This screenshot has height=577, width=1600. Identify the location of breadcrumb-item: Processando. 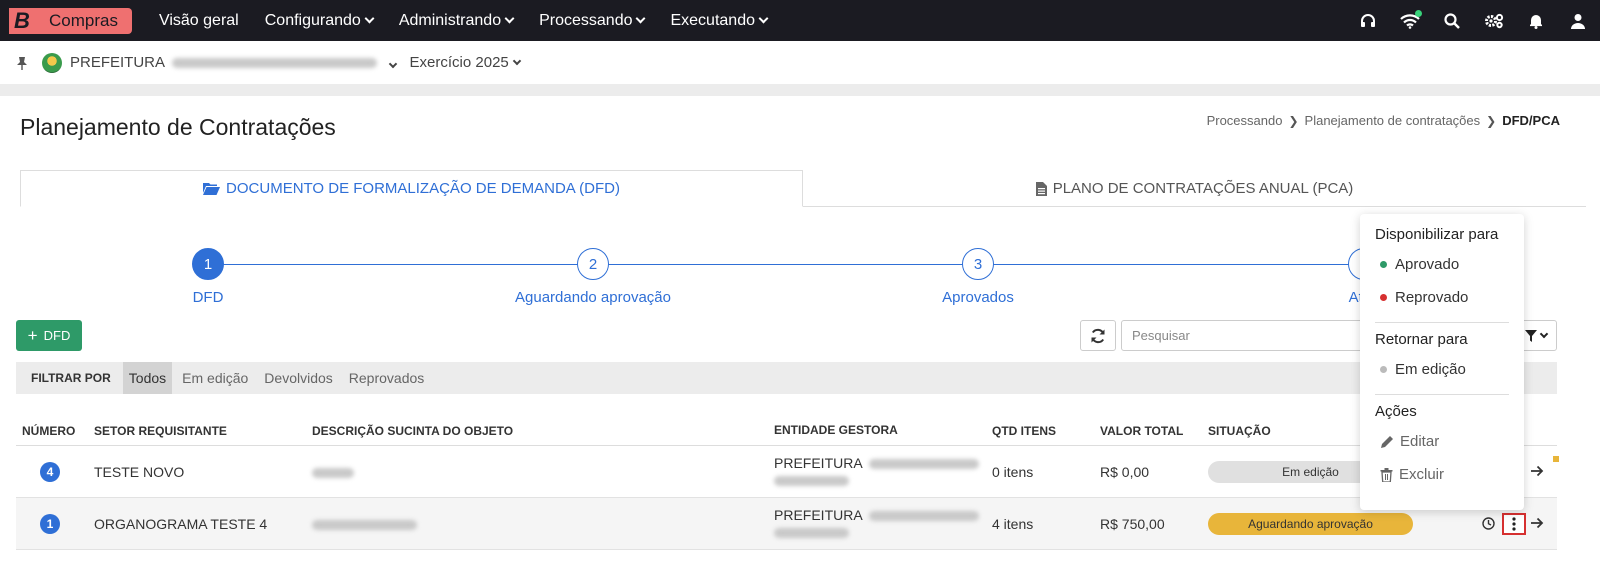
(1245, 120).